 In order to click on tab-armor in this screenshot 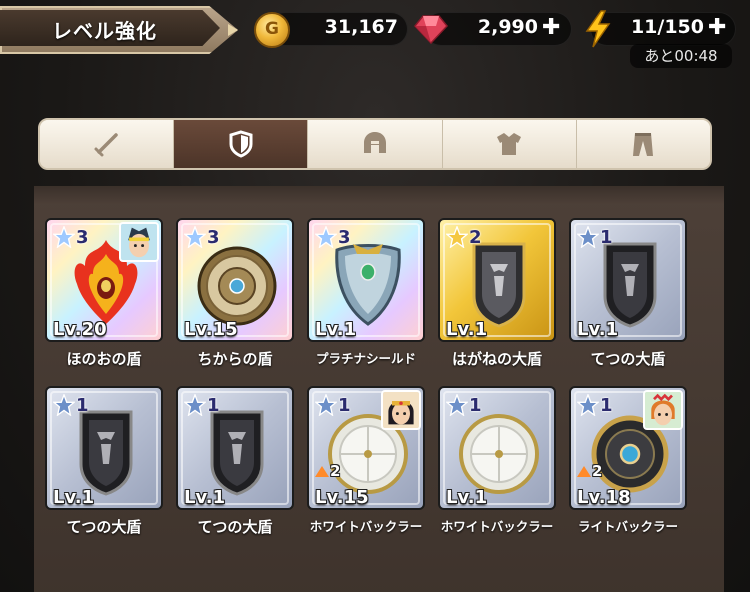, I will do `click(509, 144)`.